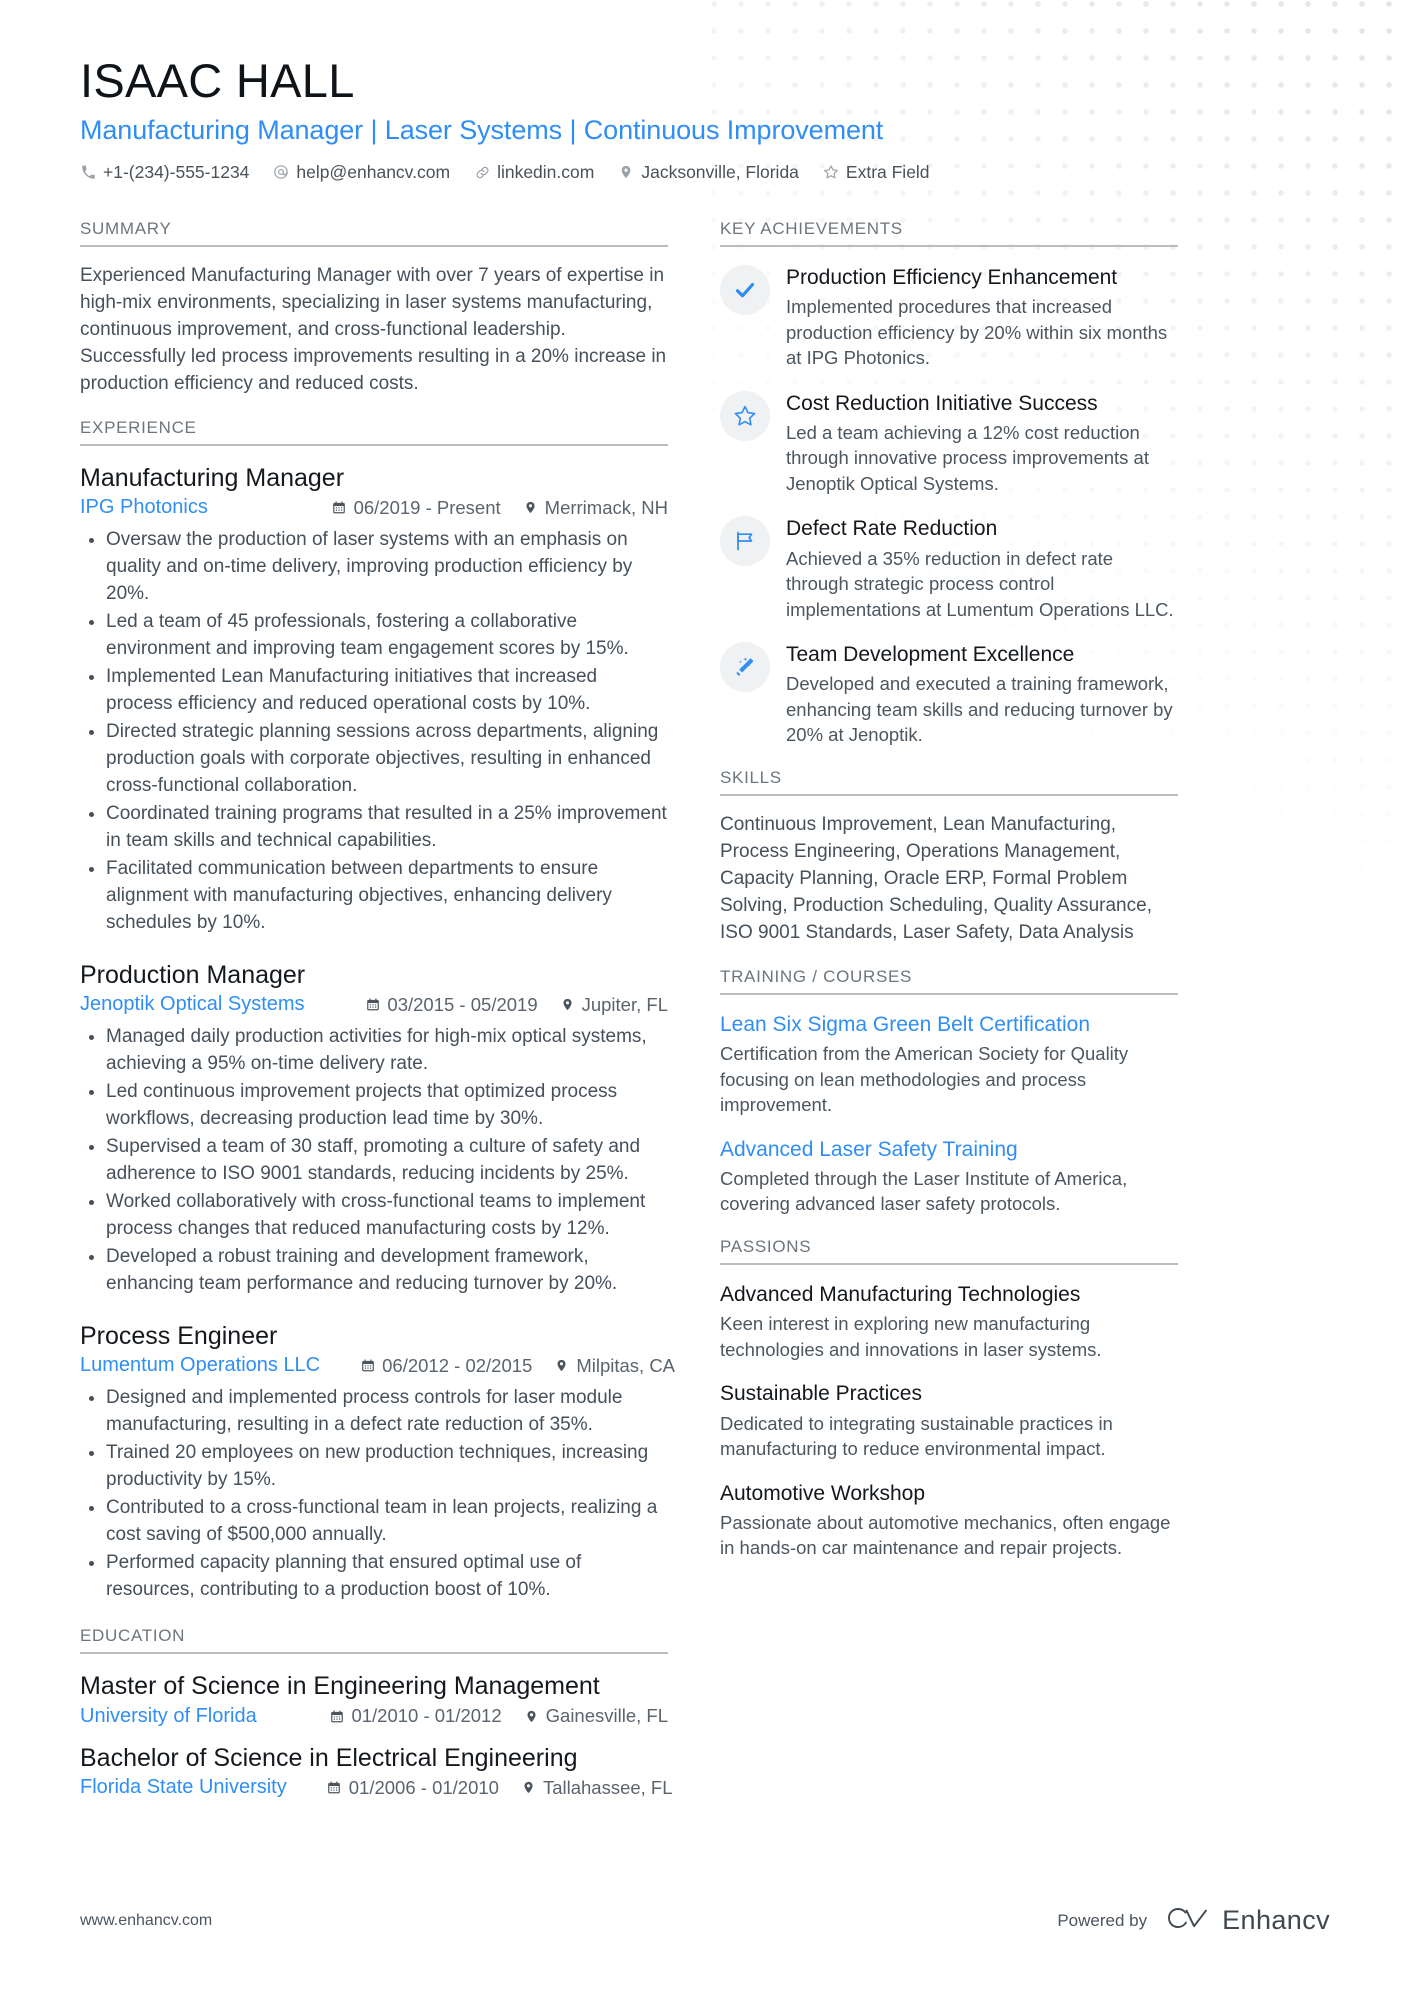  I want to click on enhancv-brand-name: Enhancv, so click(1276, 1920).